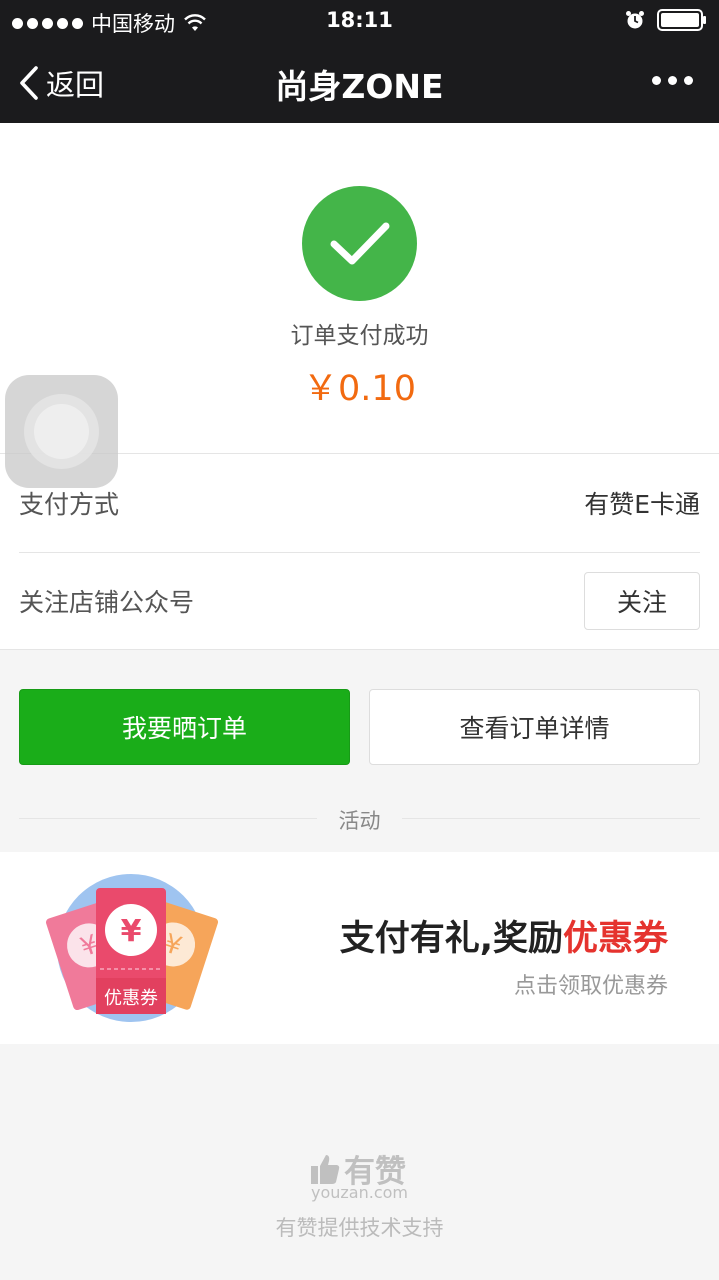  Describe the element at coordinates (681, 20) in the screenshot. I see `battery-icon` at that location.